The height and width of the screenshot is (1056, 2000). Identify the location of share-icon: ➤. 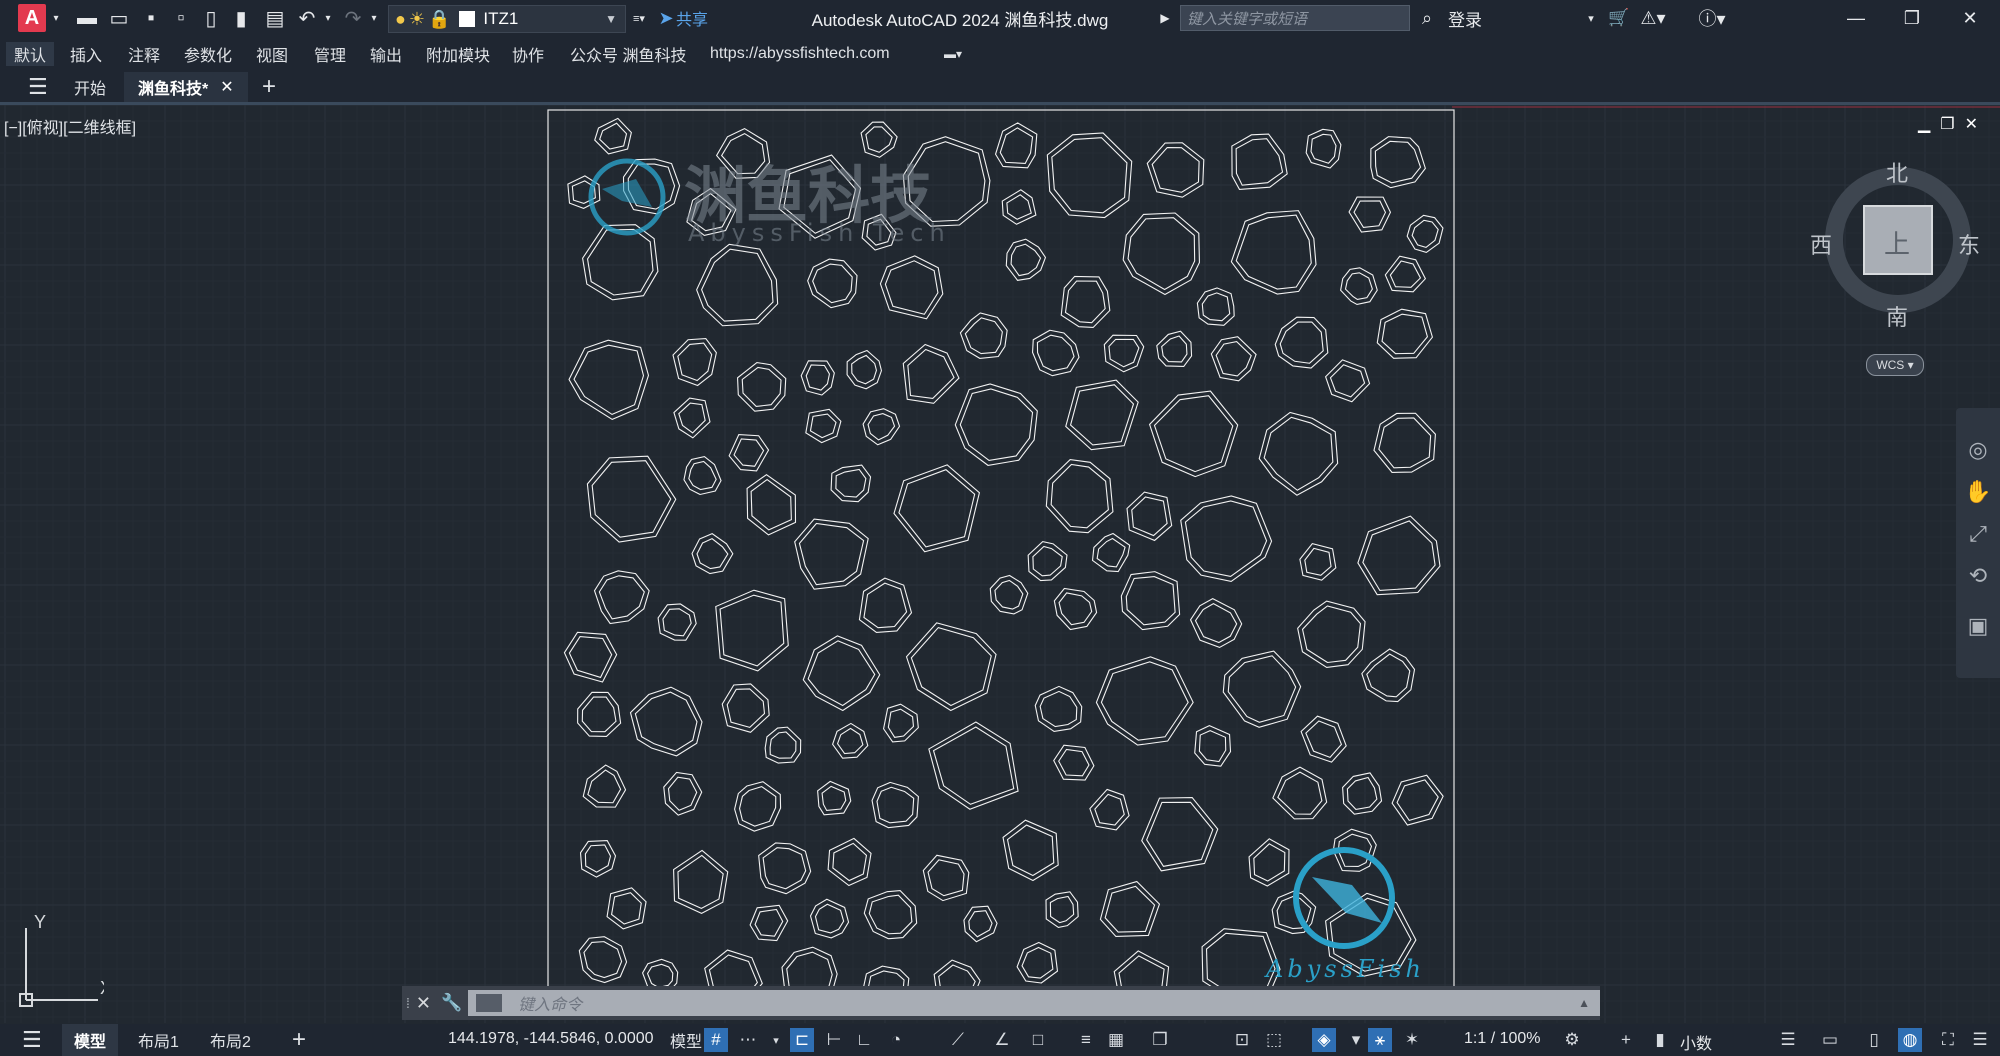
(666, 18).